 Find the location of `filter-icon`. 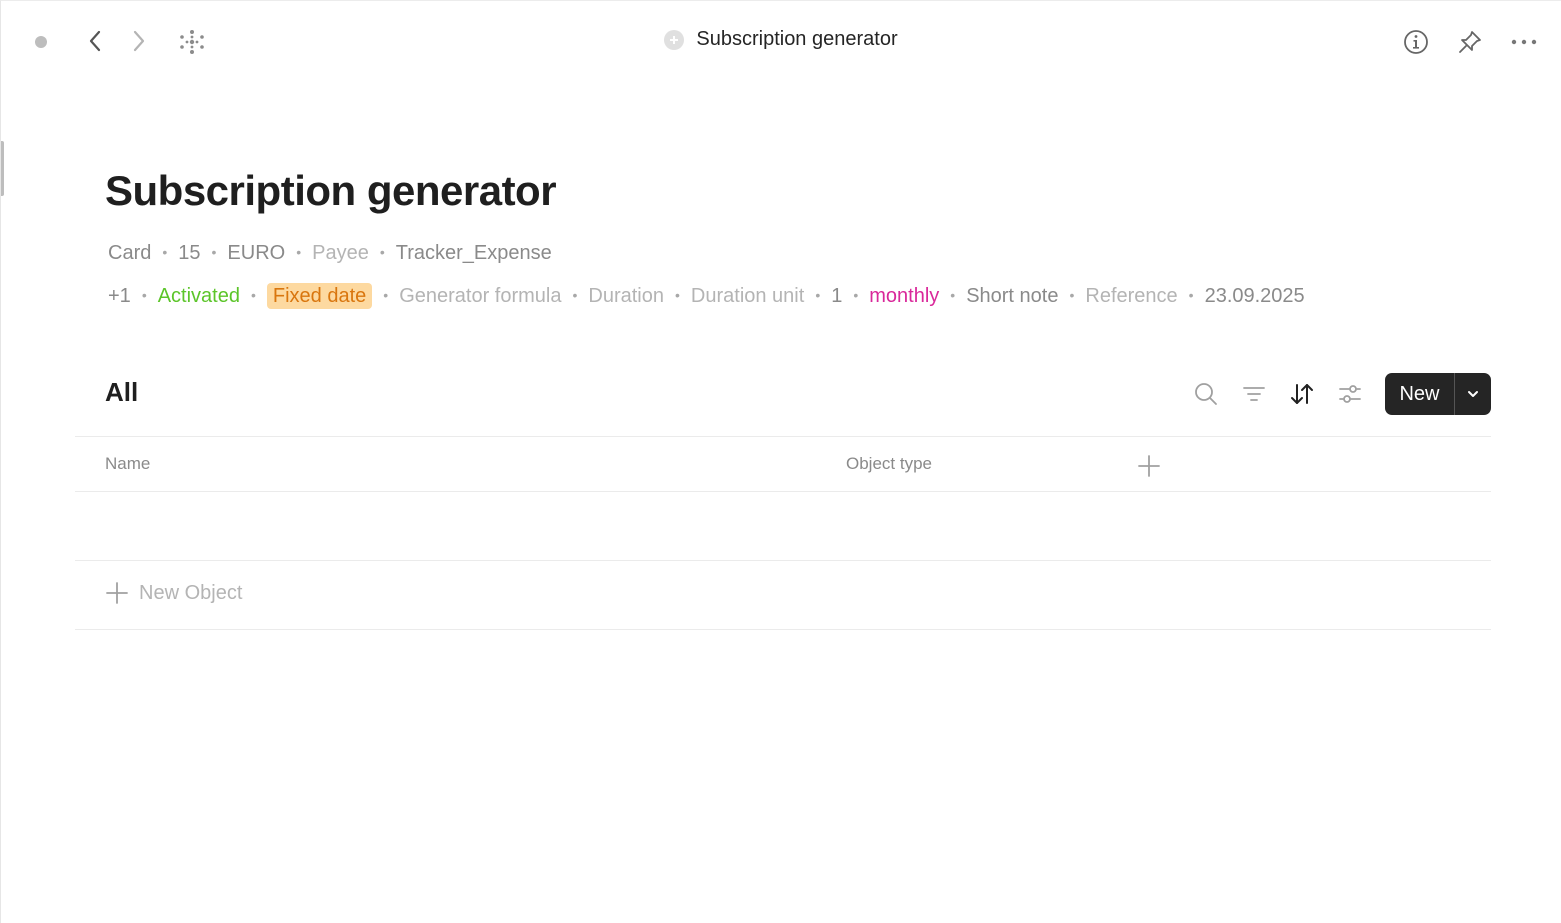

filter-icon is located at coordinates (1254, 394).